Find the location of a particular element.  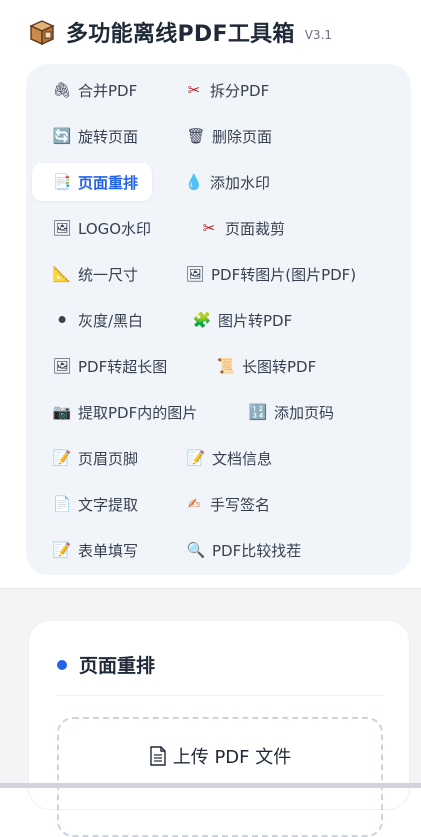

tool-label: 提取PDF内的图片 is located at coordinates (138, 412).